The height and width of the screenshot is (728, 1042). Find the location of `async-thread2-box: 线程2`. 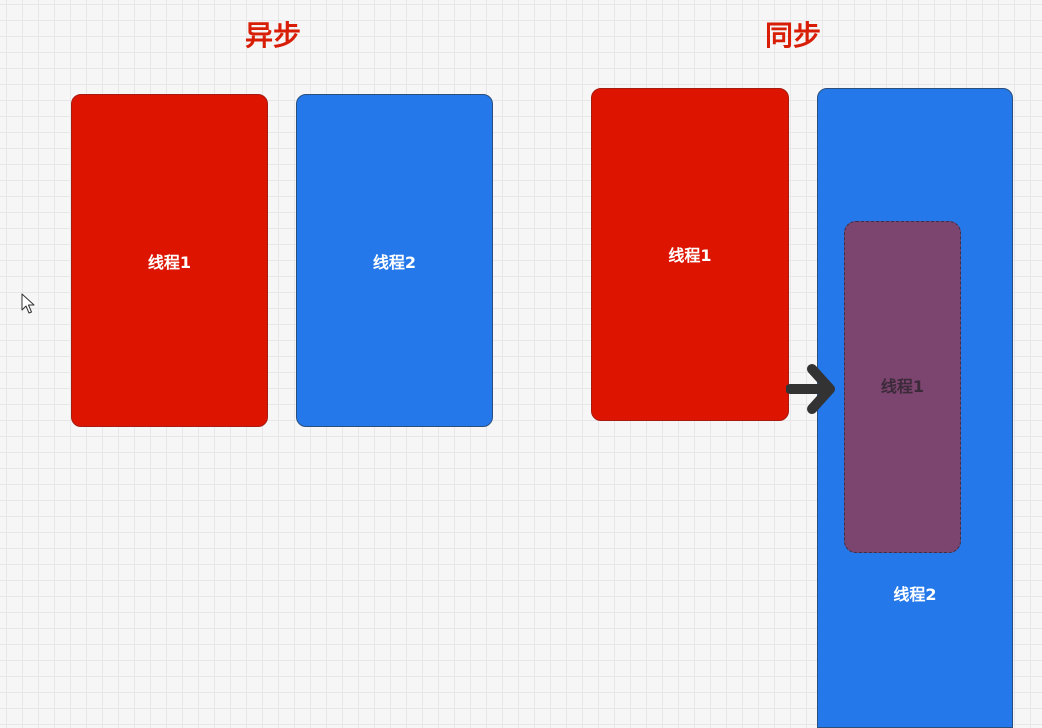

async-thread2-box: 线程2 is located at coordinates (394, 260).